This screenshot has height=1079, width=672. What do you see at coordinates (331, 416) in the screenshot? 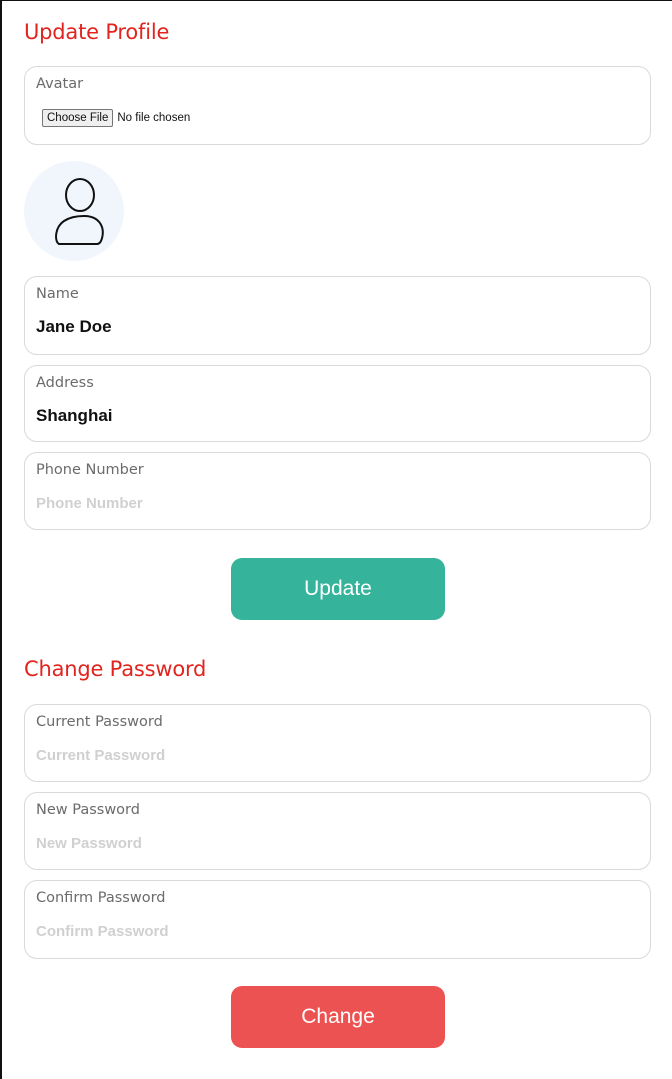
I see `address-input` at bounding box center [331, 416].